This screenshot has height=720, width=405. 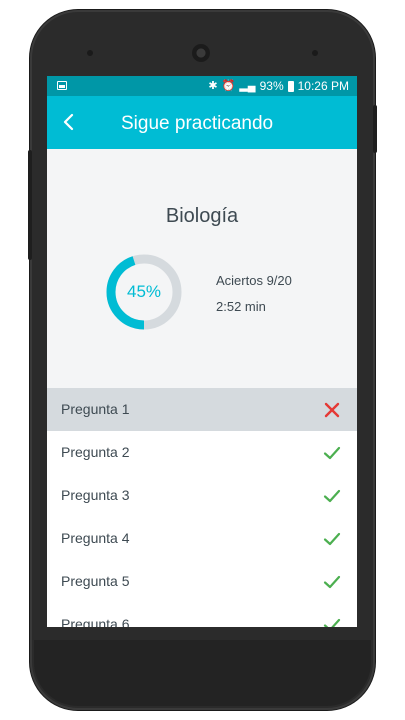 What do you see at coordinates (197, 123) in the screenshot?
I see `page-title: Sigue practicando` at bounding box center [197, 123].